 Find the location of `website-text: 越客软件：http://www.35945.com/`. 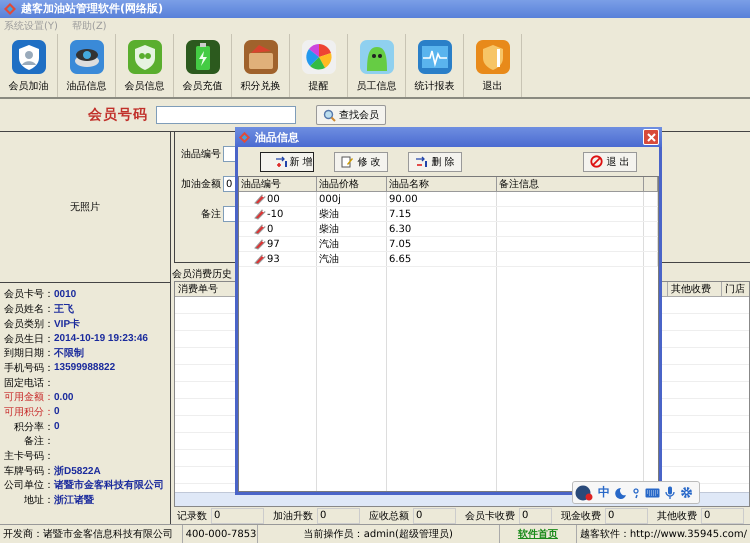

website-text: 越客软件：http://www.35945.com/ is located at coordinates (663, 535).